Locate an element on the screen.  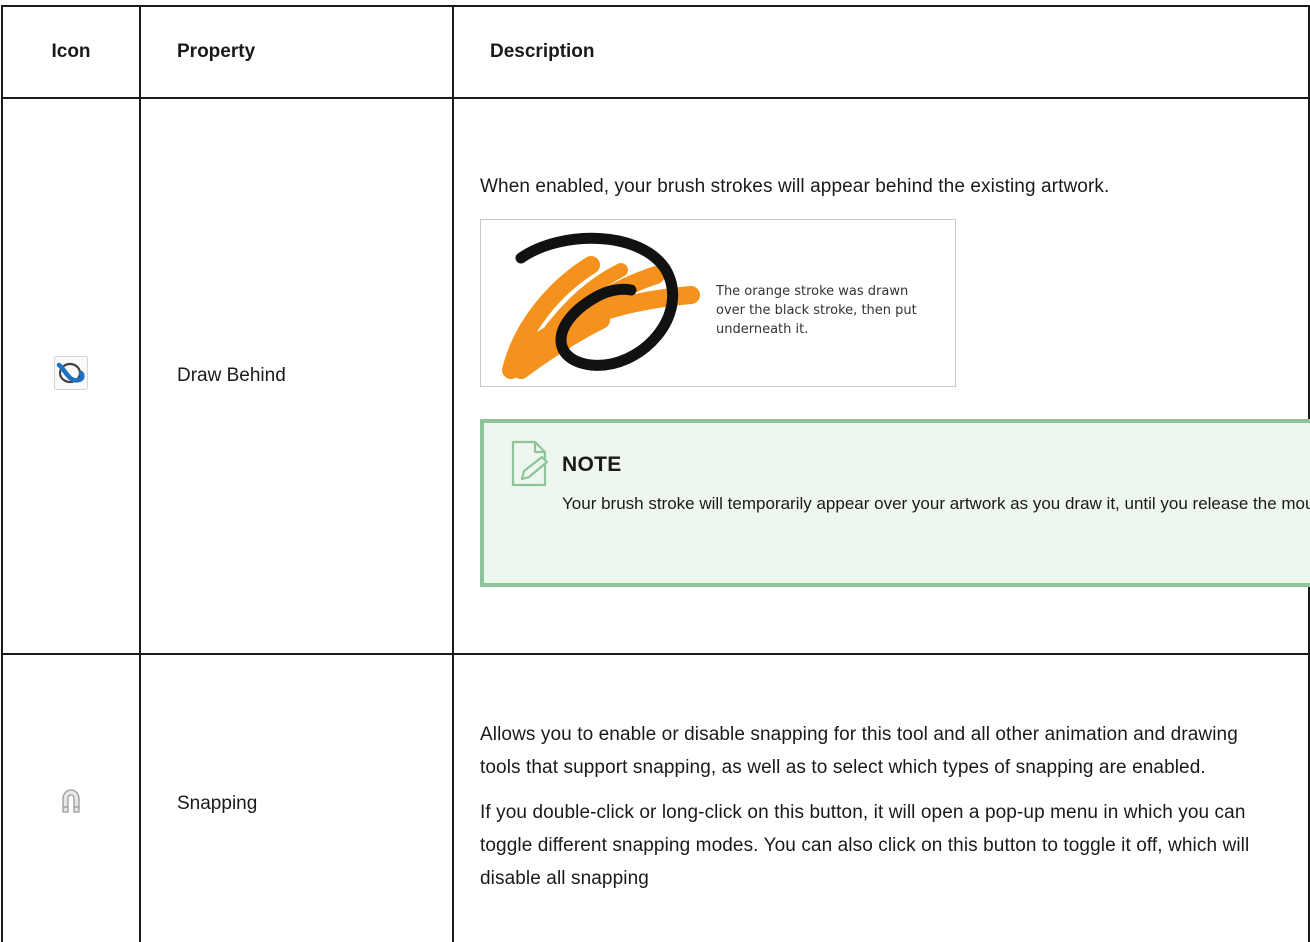
header-icon: Icon is located at coordinates (71, 52).